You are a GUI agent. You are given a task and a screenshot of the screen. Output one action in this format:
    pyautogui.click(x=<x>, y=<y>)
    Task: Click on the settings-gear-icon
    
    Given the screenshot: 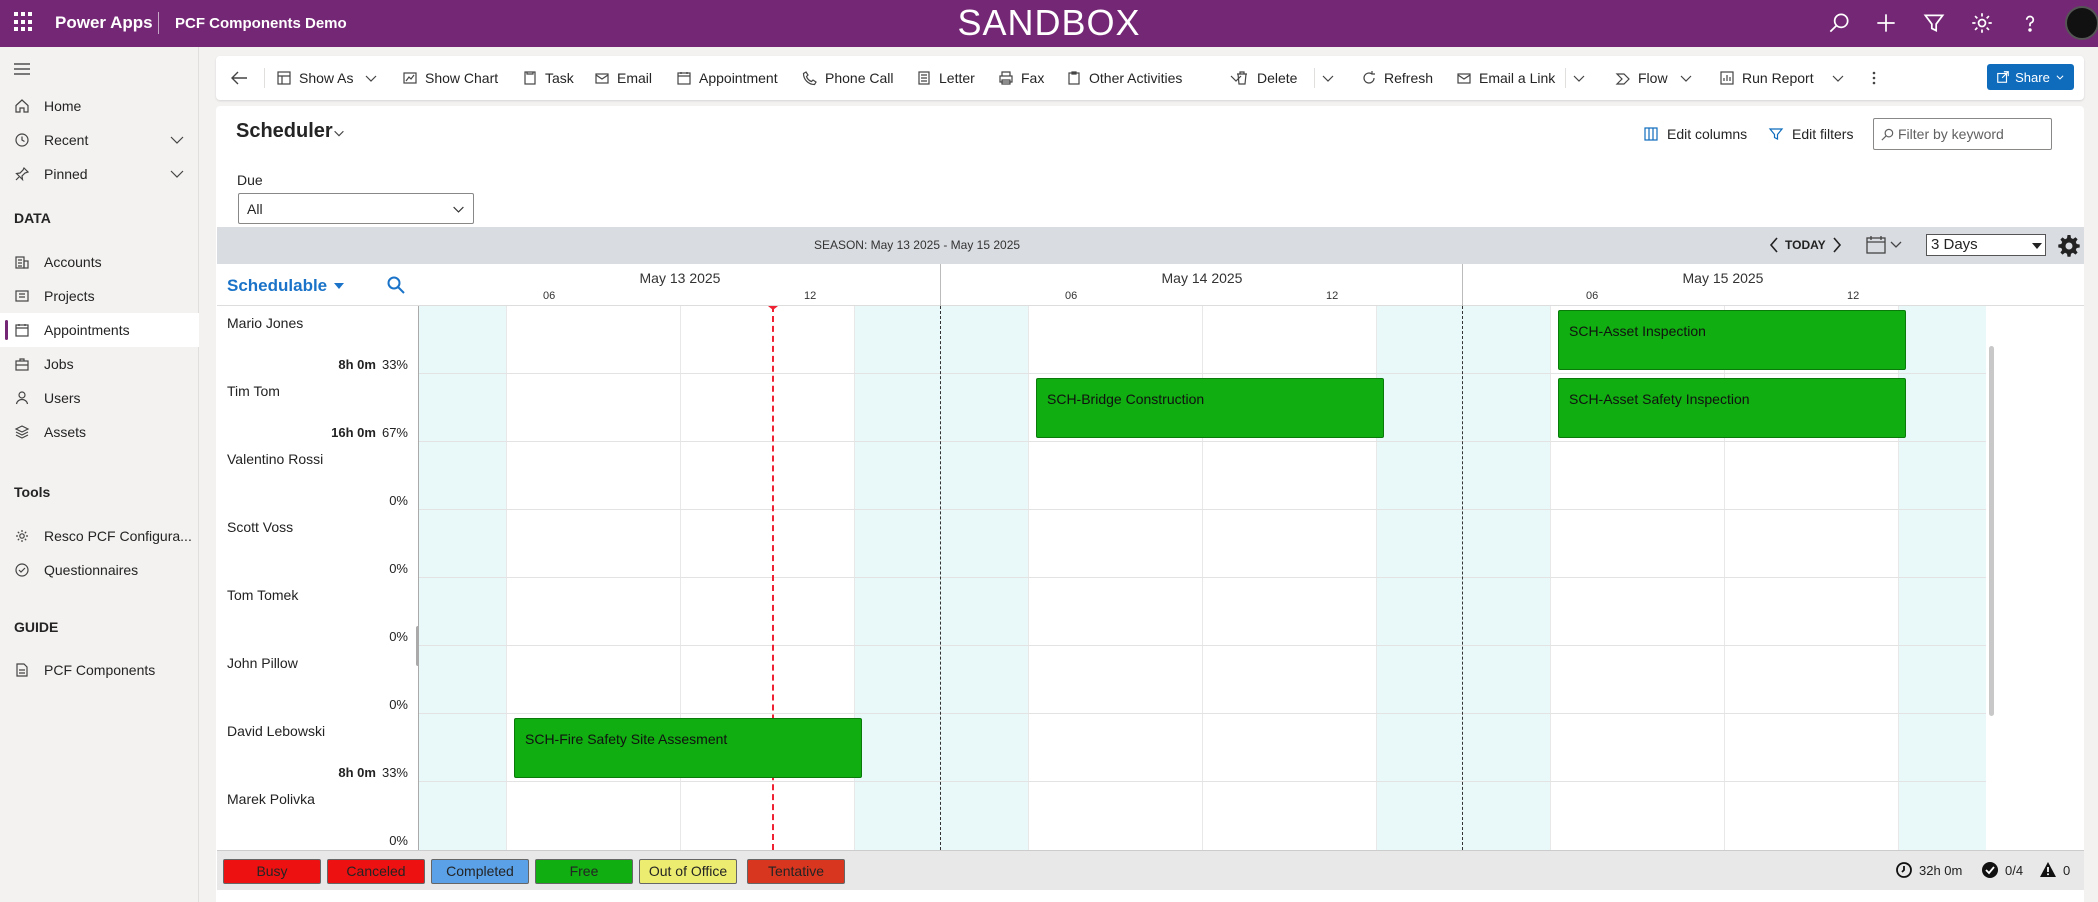 What is the action you would take?
    pyautogui.click(x=1982, y=23)
    